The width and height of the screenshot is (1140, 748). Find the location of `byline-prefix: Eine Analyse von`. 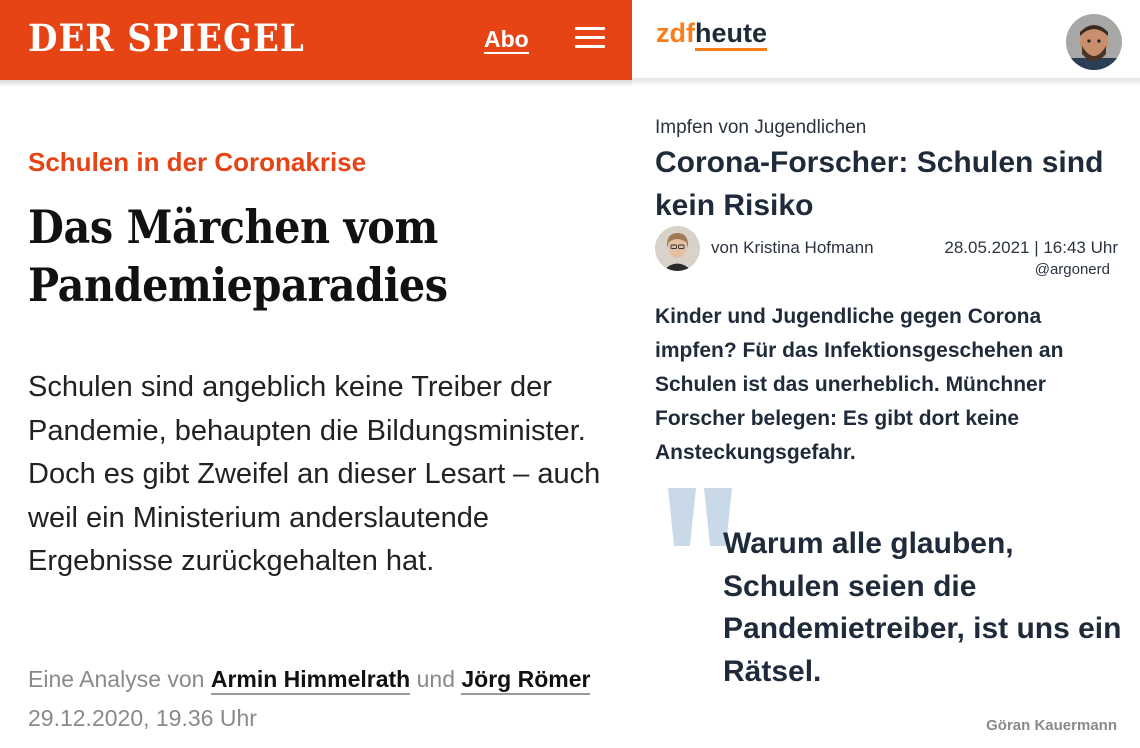

byline-prefix: Eine Analyse von is located at coordinates (116, 679).